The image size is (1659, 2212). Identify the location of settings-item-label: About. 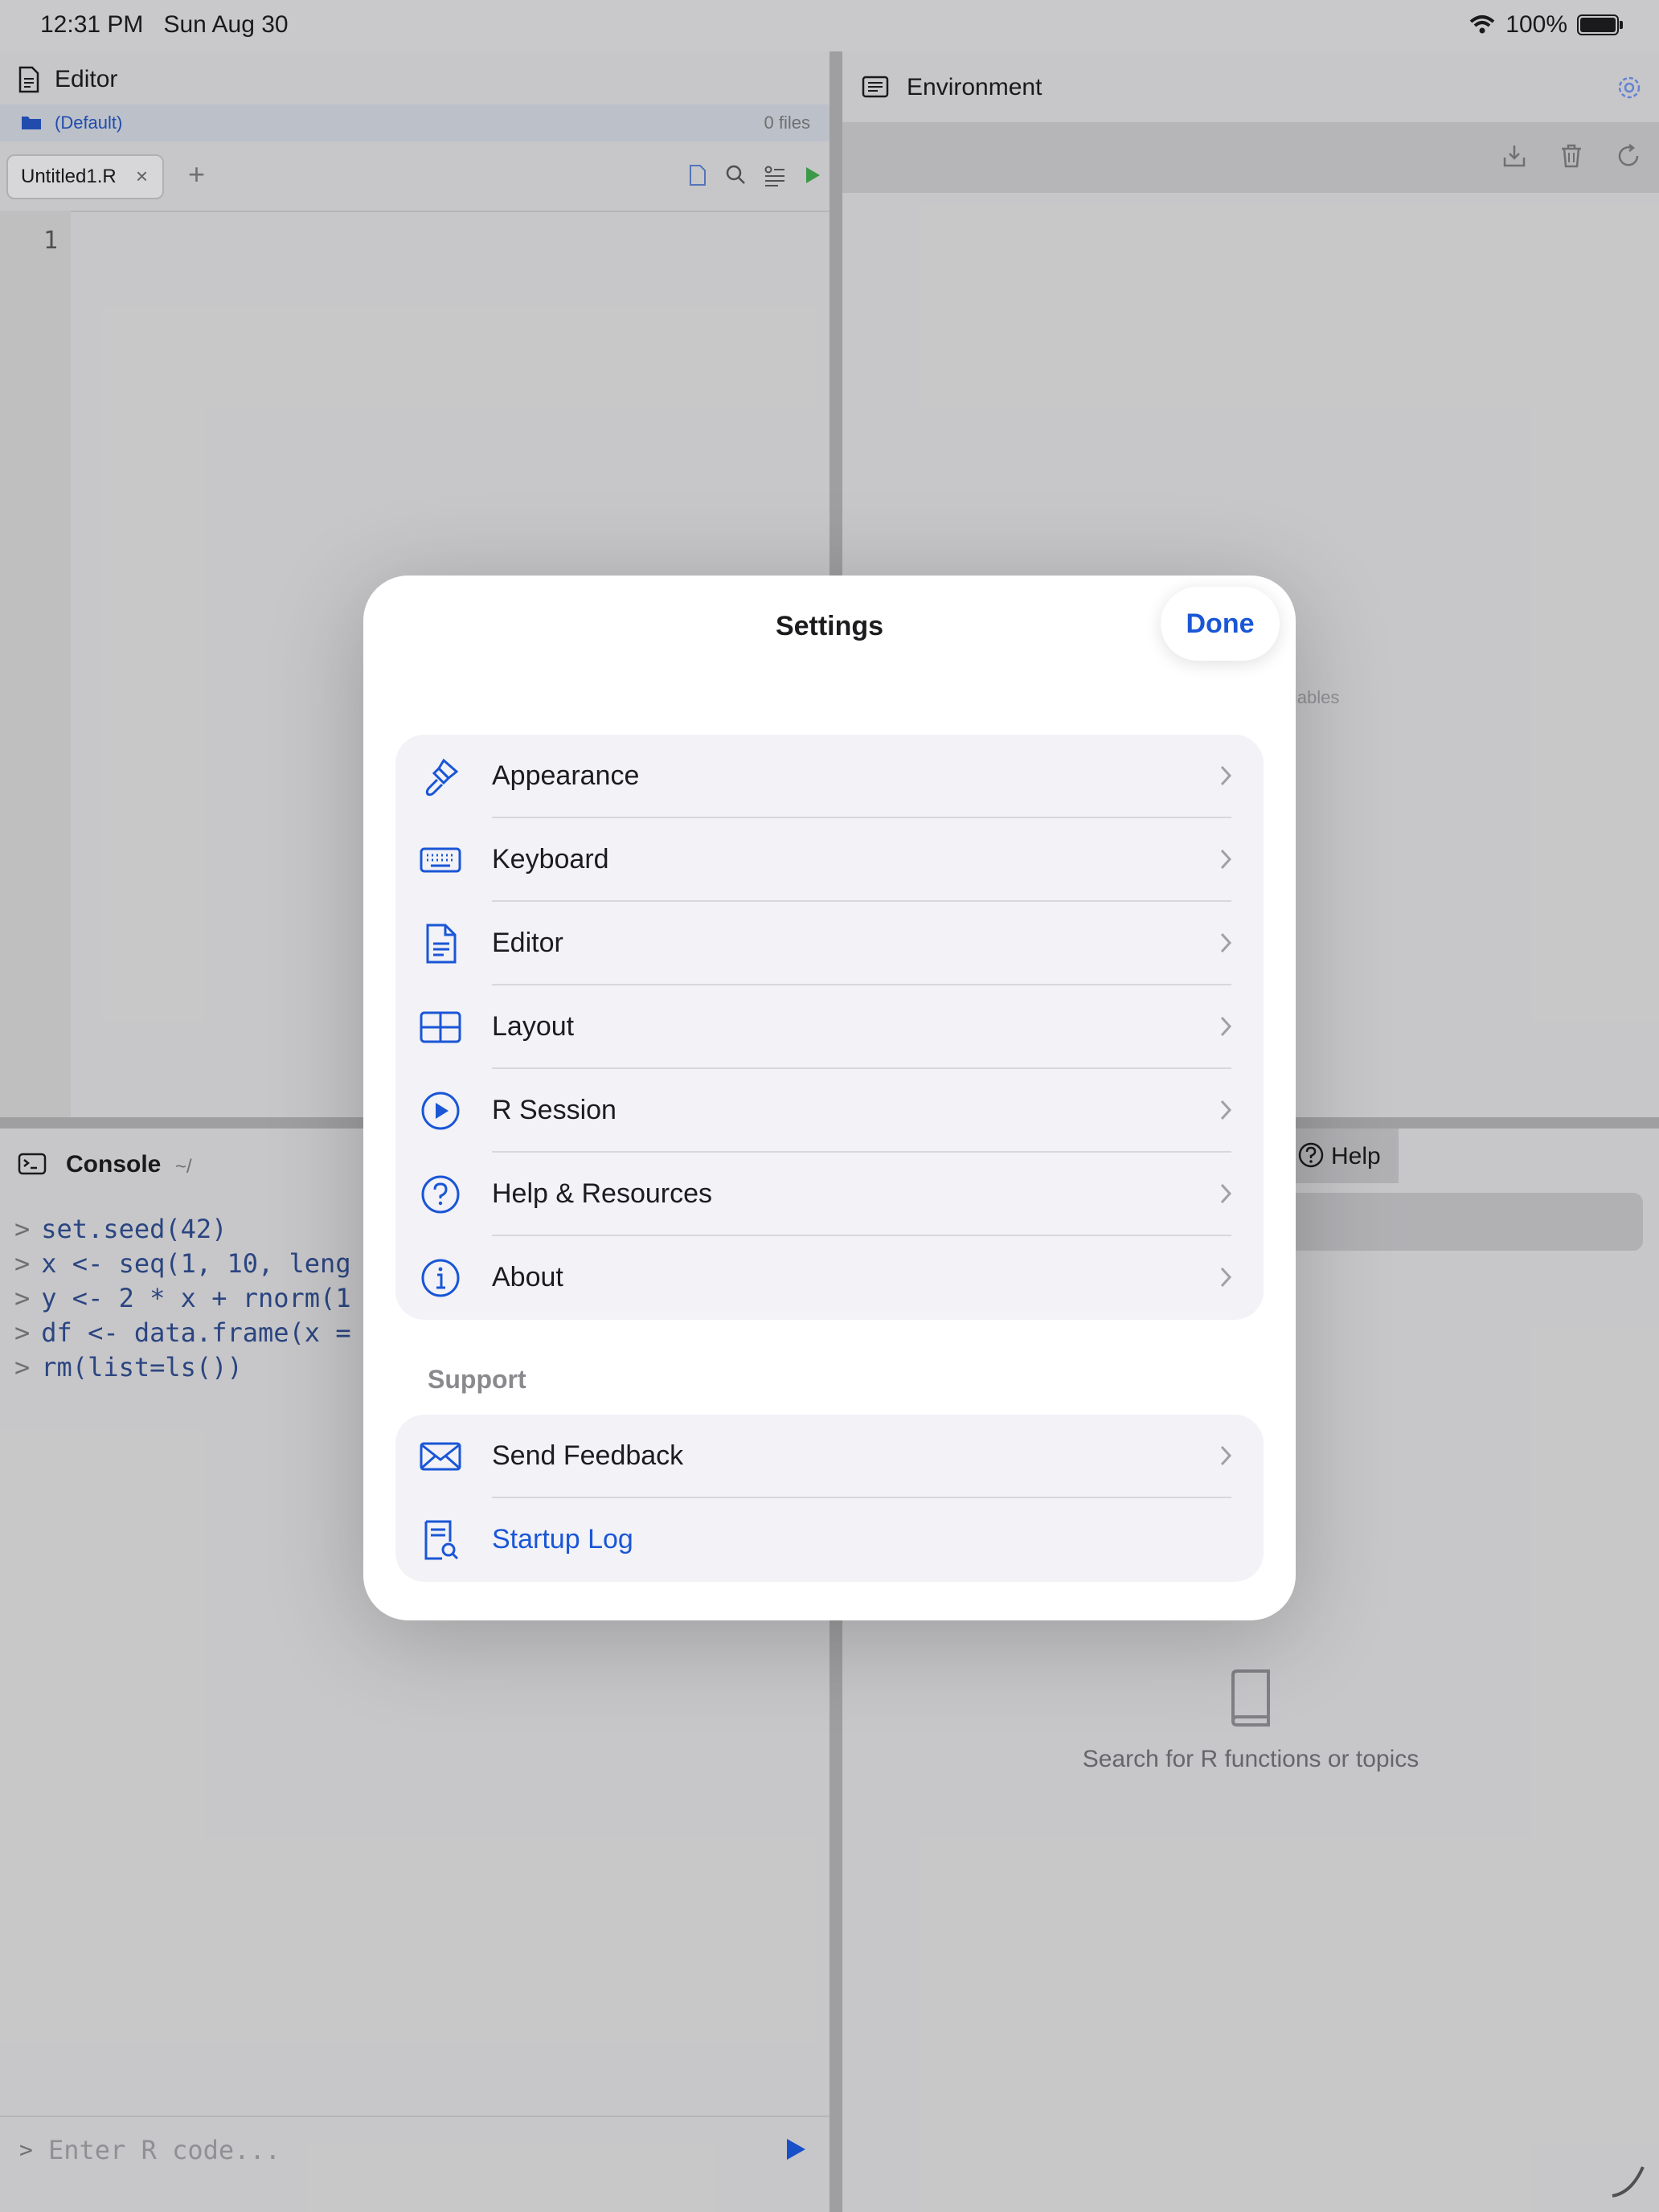
(527, 1277).